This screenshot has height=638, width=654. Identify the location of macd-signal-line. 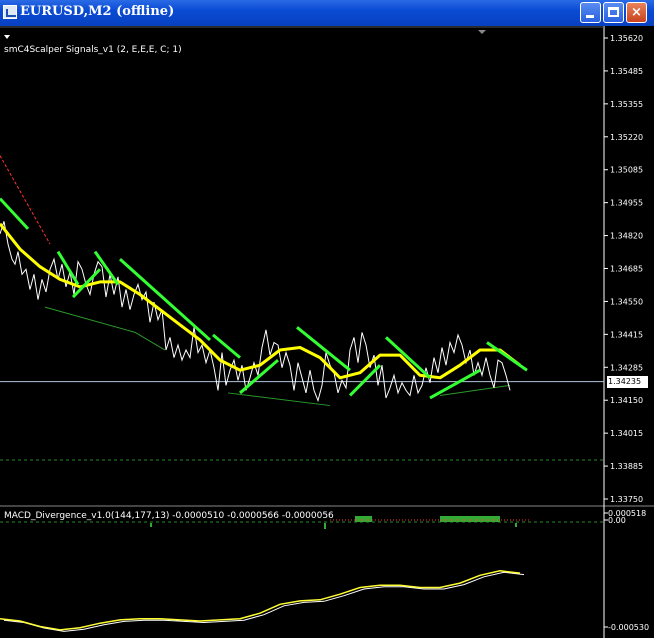
(264, 601).